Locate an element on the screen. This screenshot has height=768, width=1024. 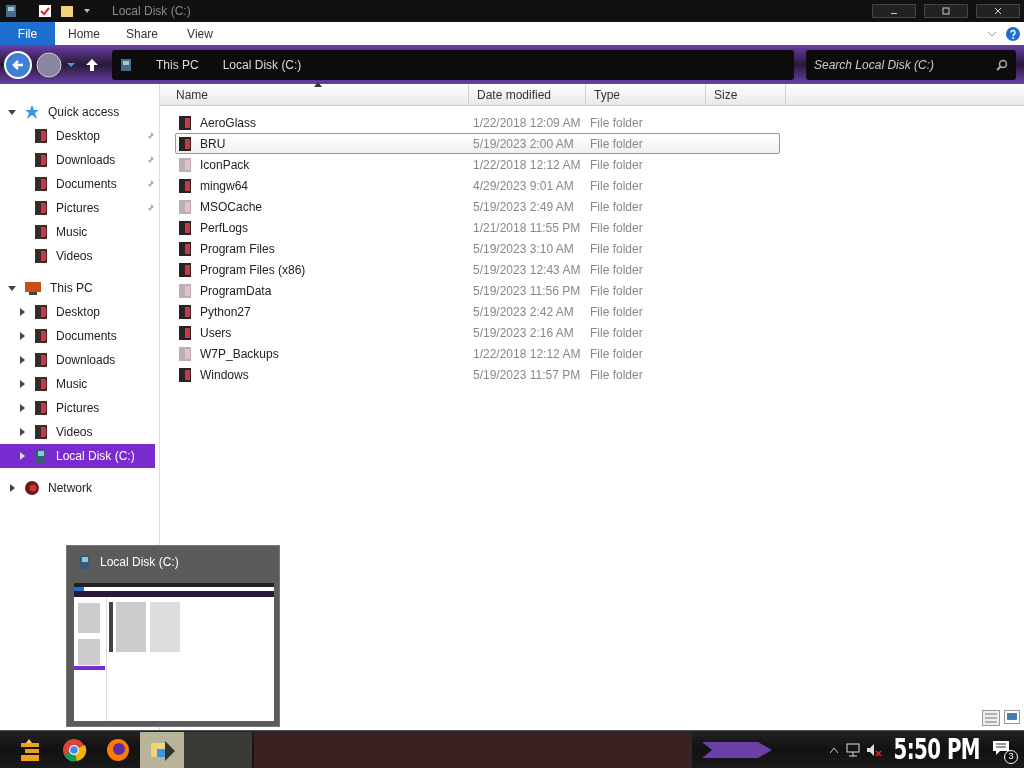
file-name: MSOCache is located at coordinates (231, 207).